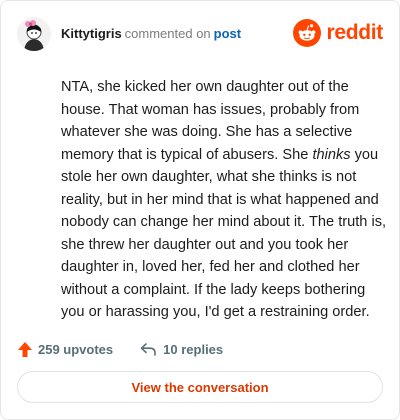 This screenshot has height=420, width=400. What do you see at coordinates (331, 154) in the screenshot?
I see `comment-body-emphasis: thinks` at bounding box center [331, 154].